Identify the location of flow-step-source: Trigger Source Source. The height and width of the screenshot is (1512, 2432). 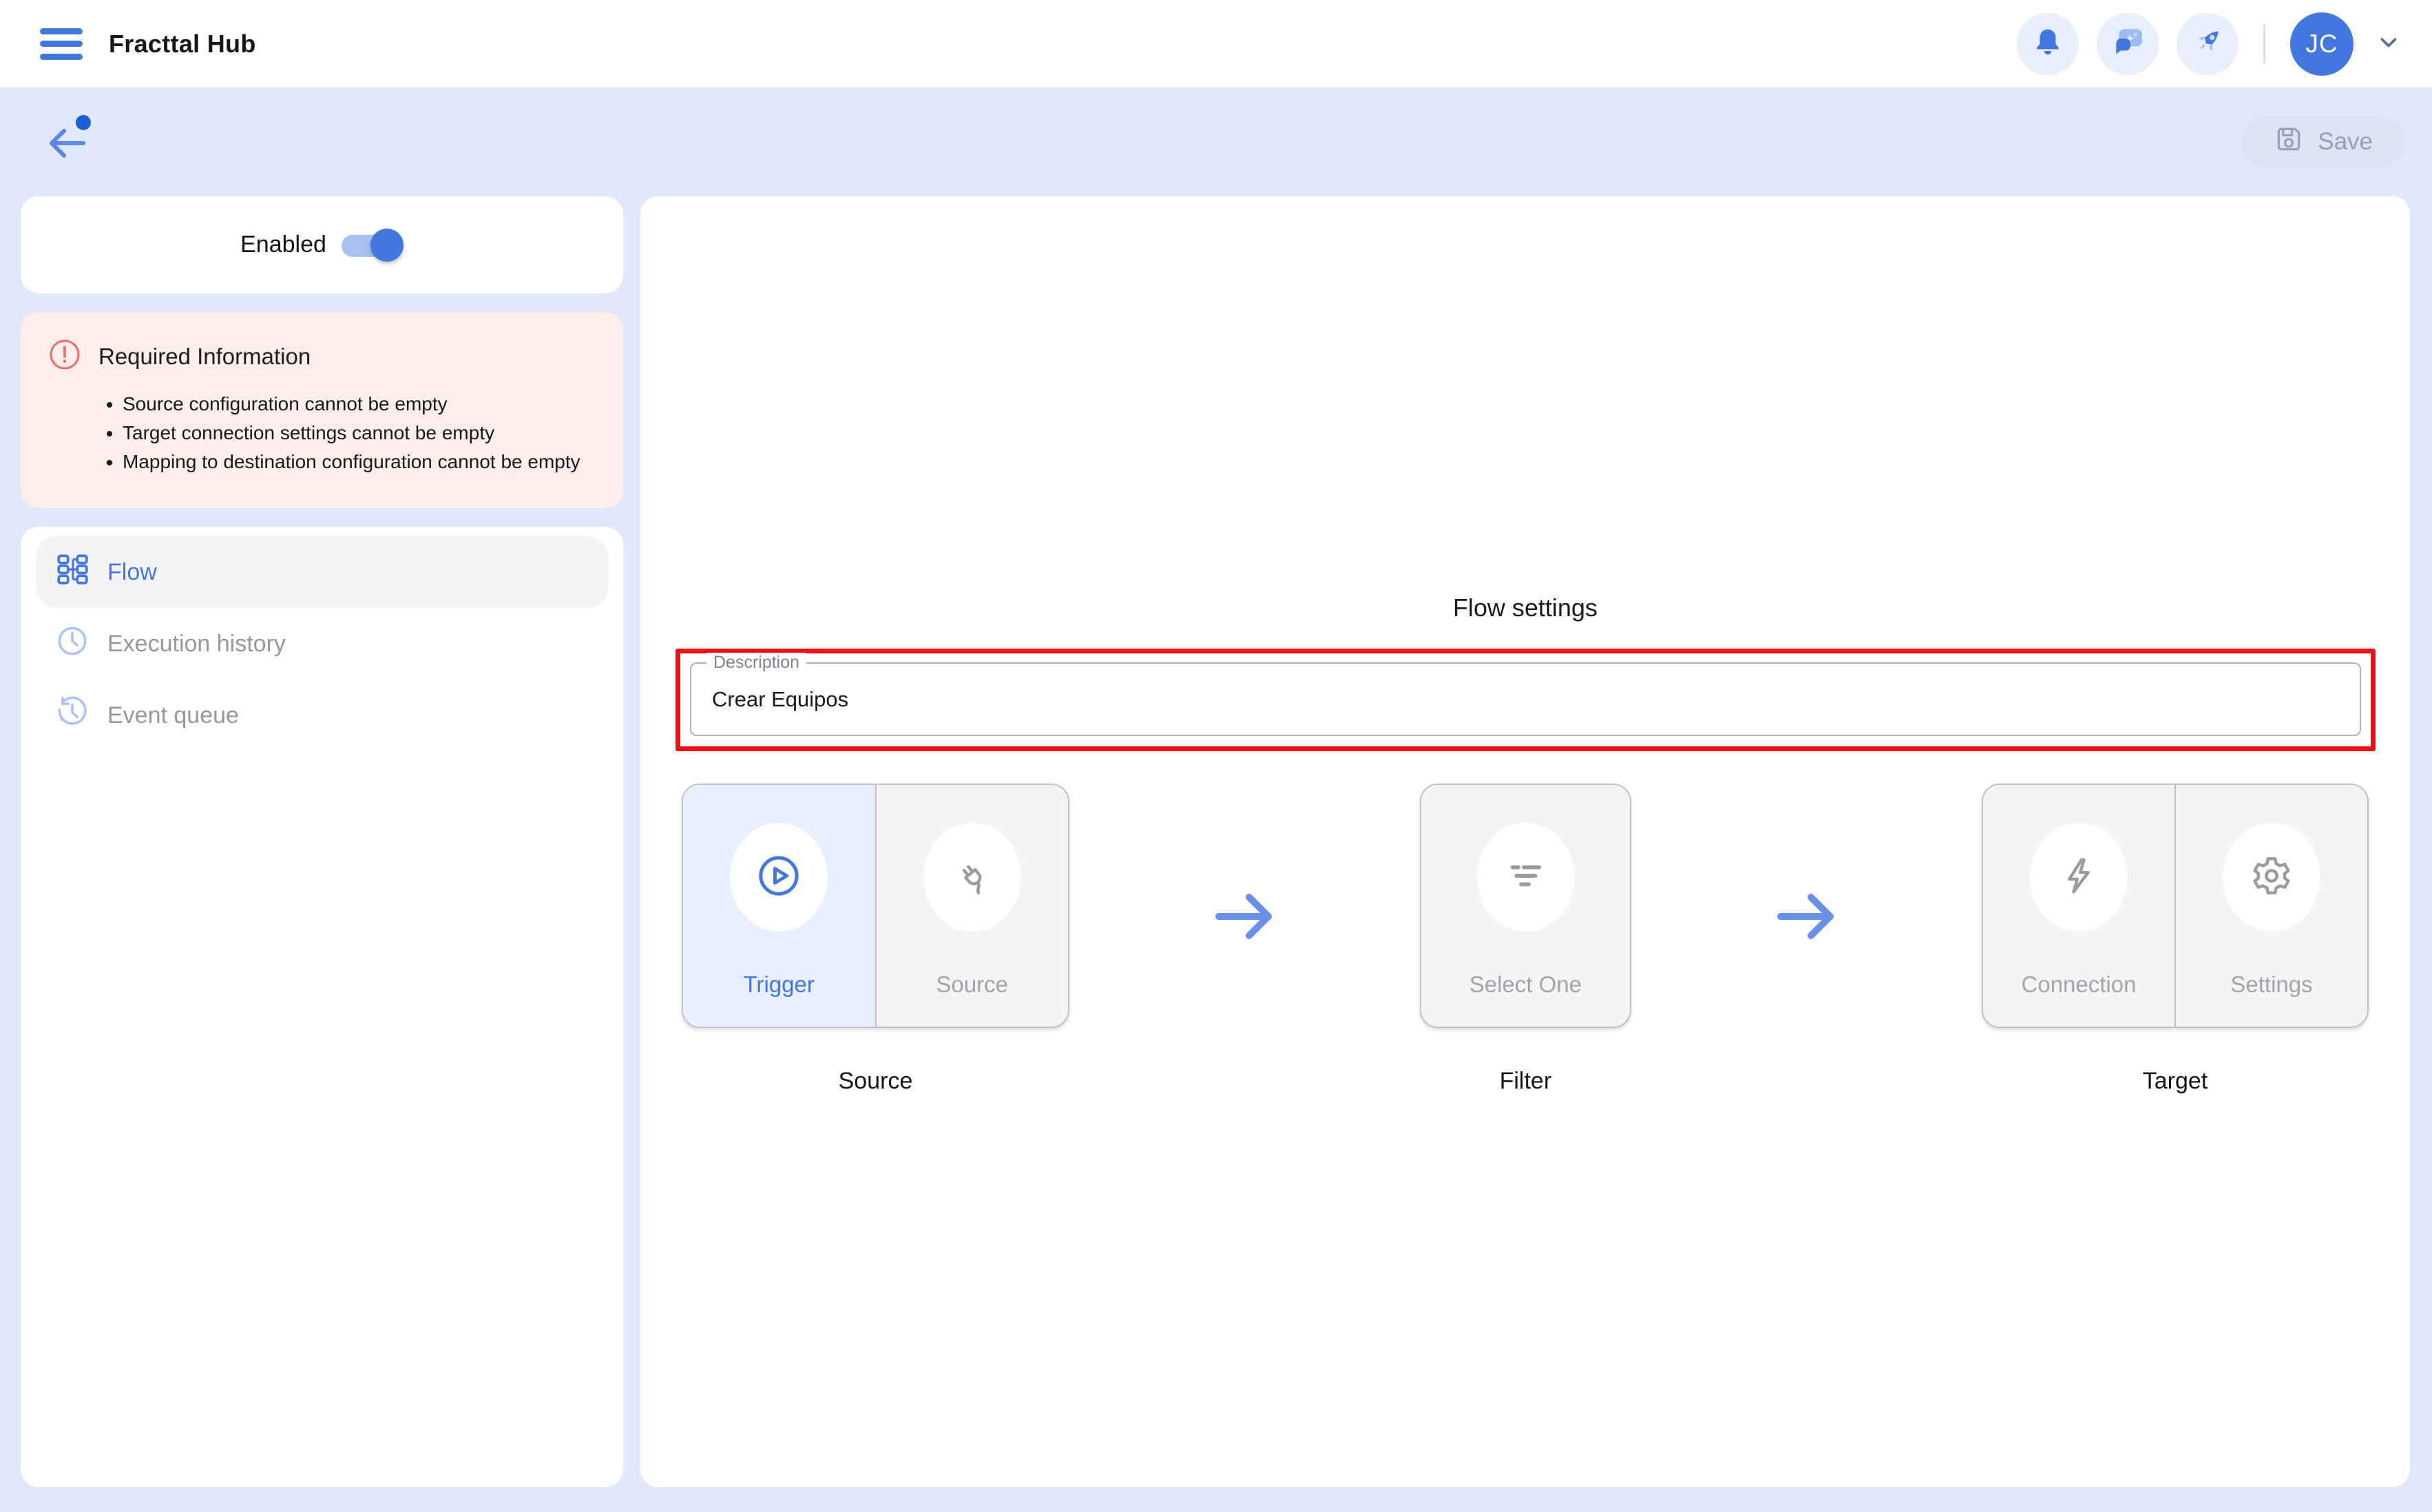
(875, 939).